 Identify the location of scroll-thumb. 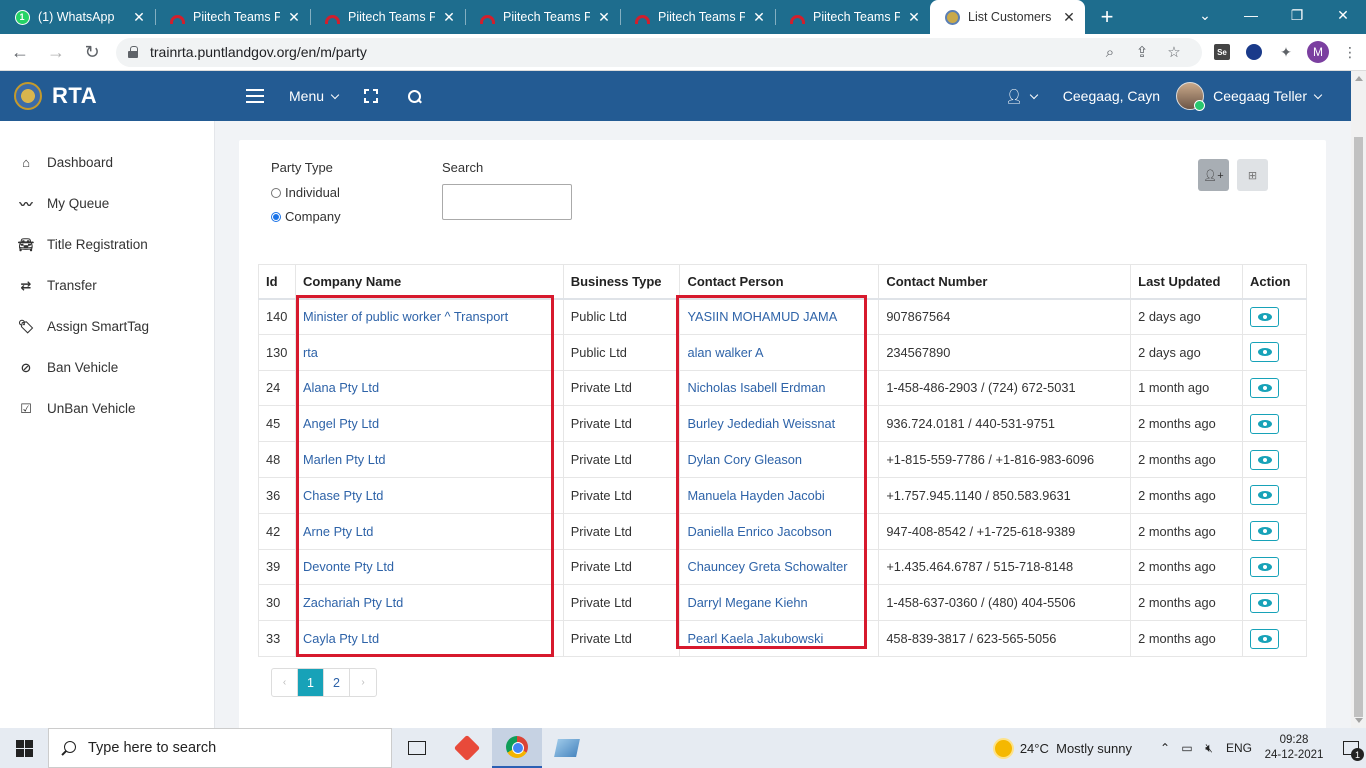
(1358, 427).